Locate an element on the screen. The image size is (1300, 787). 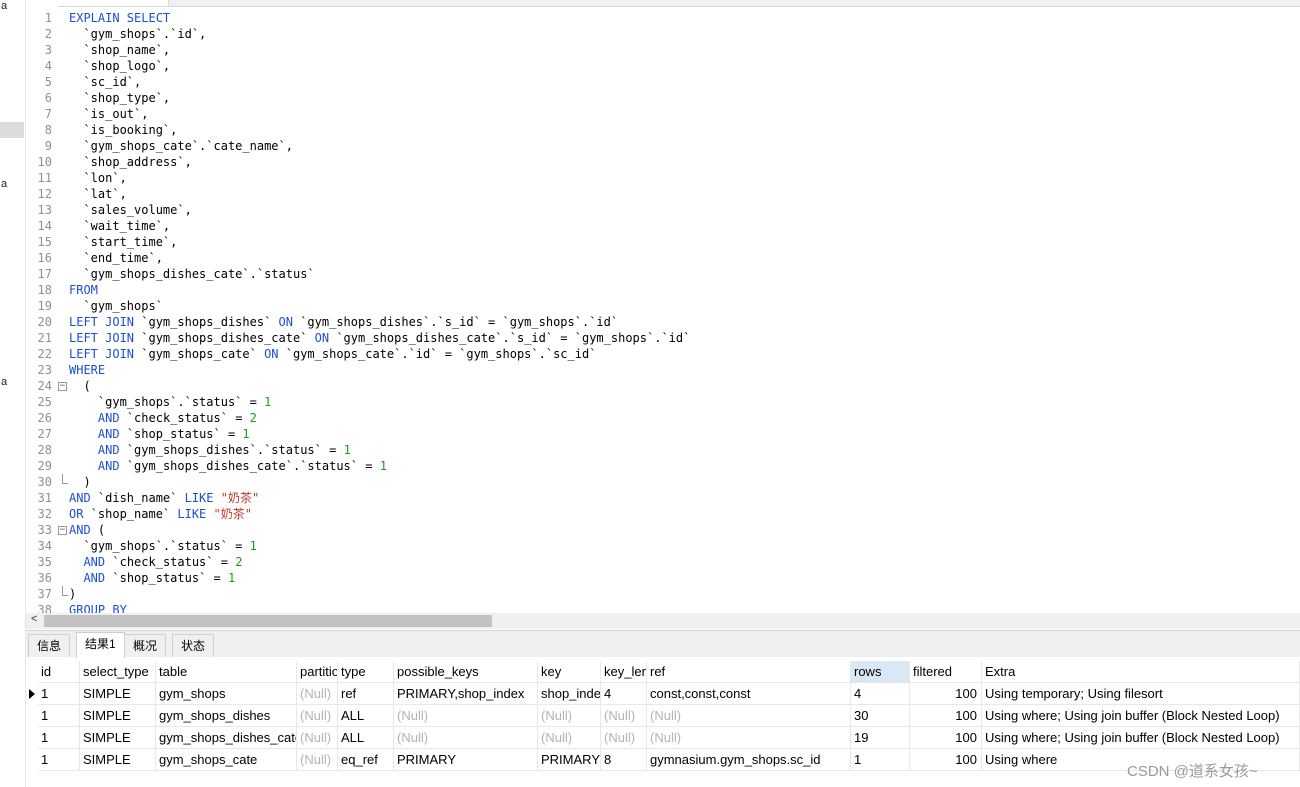
line-number: 19 is located at coordinates (44, 306).